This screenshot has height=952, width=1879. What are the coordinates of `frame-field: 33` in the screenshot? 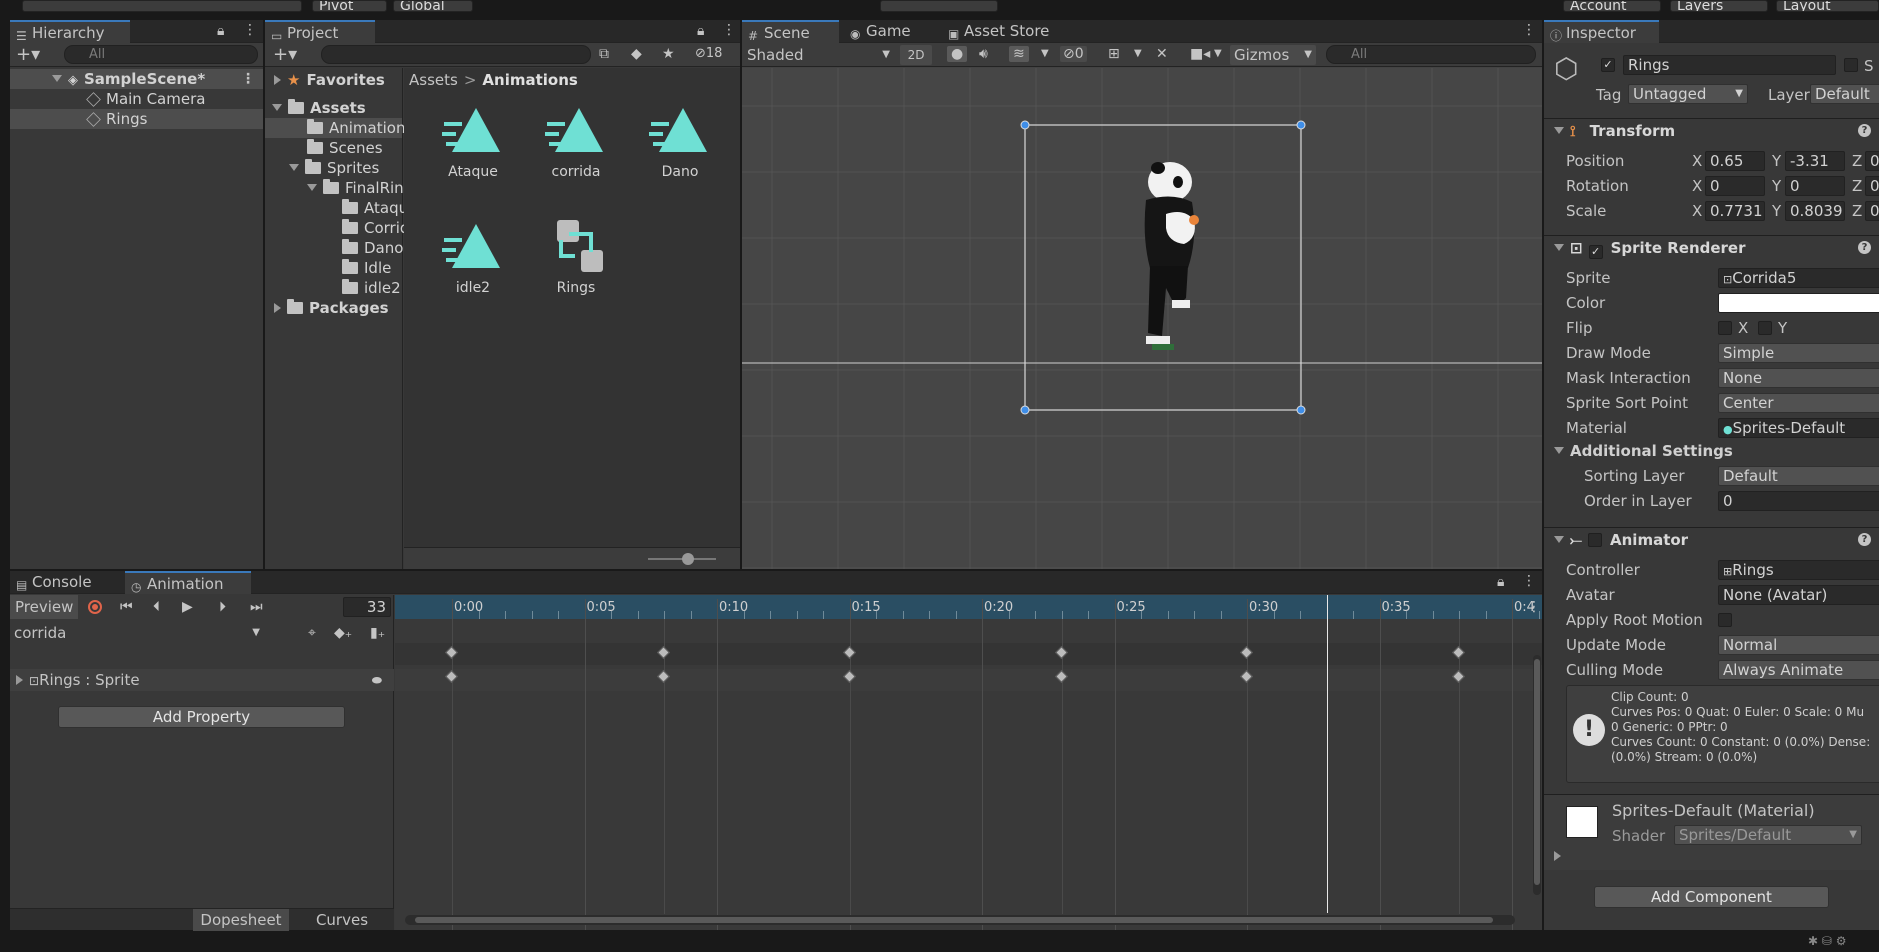 It's located at (367, 607).